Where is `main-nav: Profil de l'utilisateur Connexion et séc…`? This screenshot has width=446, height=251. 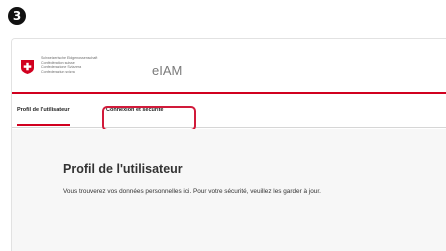 main-nav: Profil de l'utilisateur Connexion et séc… is located at coordinates (229, 111).